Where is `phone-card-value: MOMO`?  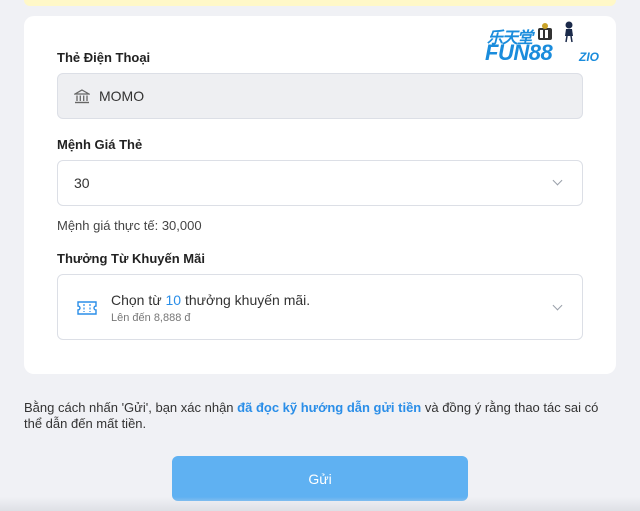 phone-card-value: MOMO is located at coordinates (122, 96).